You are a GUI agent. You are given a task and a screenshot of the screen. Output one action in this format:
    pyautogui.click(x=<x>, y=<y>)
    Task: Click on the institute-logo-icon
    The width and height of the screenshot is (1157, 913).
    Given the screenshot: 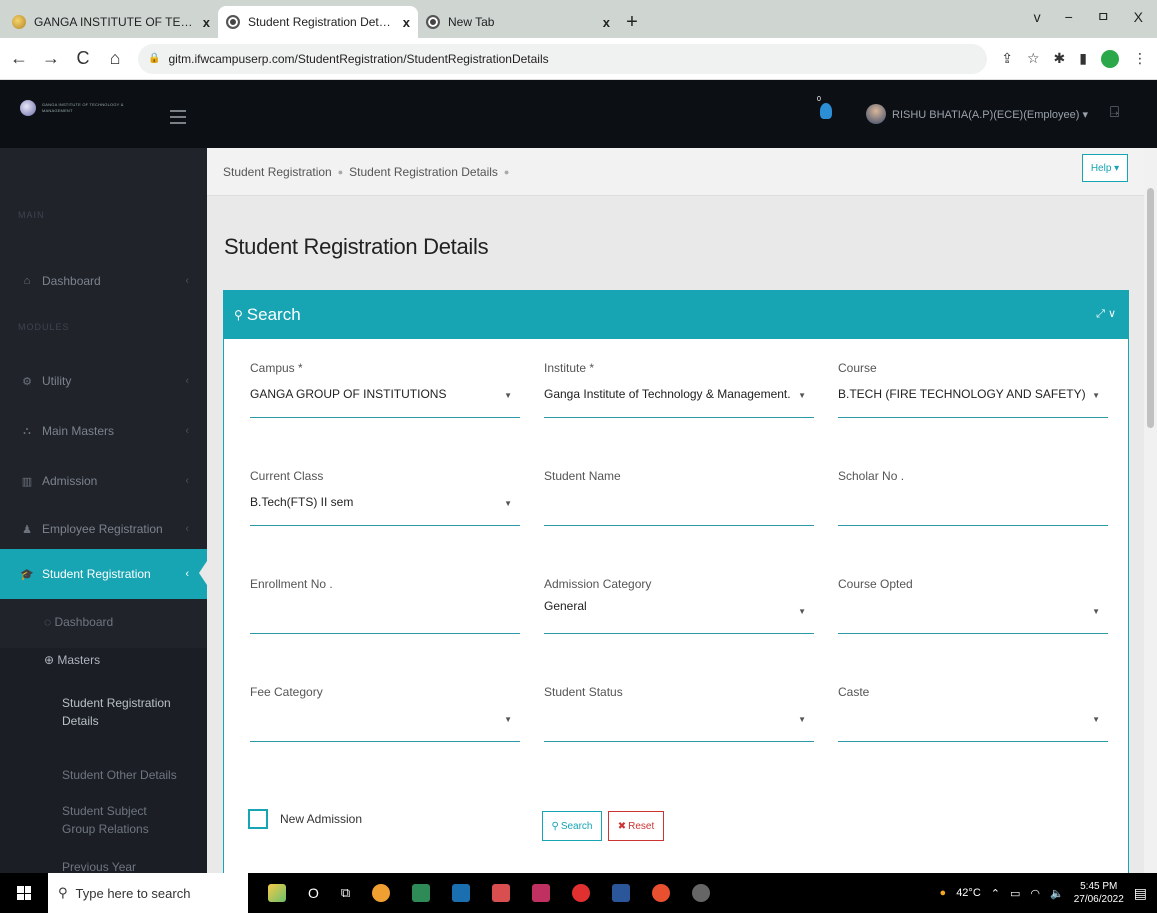 What is the action you would take?
    pyautogui.click(x=28, y=108)
    